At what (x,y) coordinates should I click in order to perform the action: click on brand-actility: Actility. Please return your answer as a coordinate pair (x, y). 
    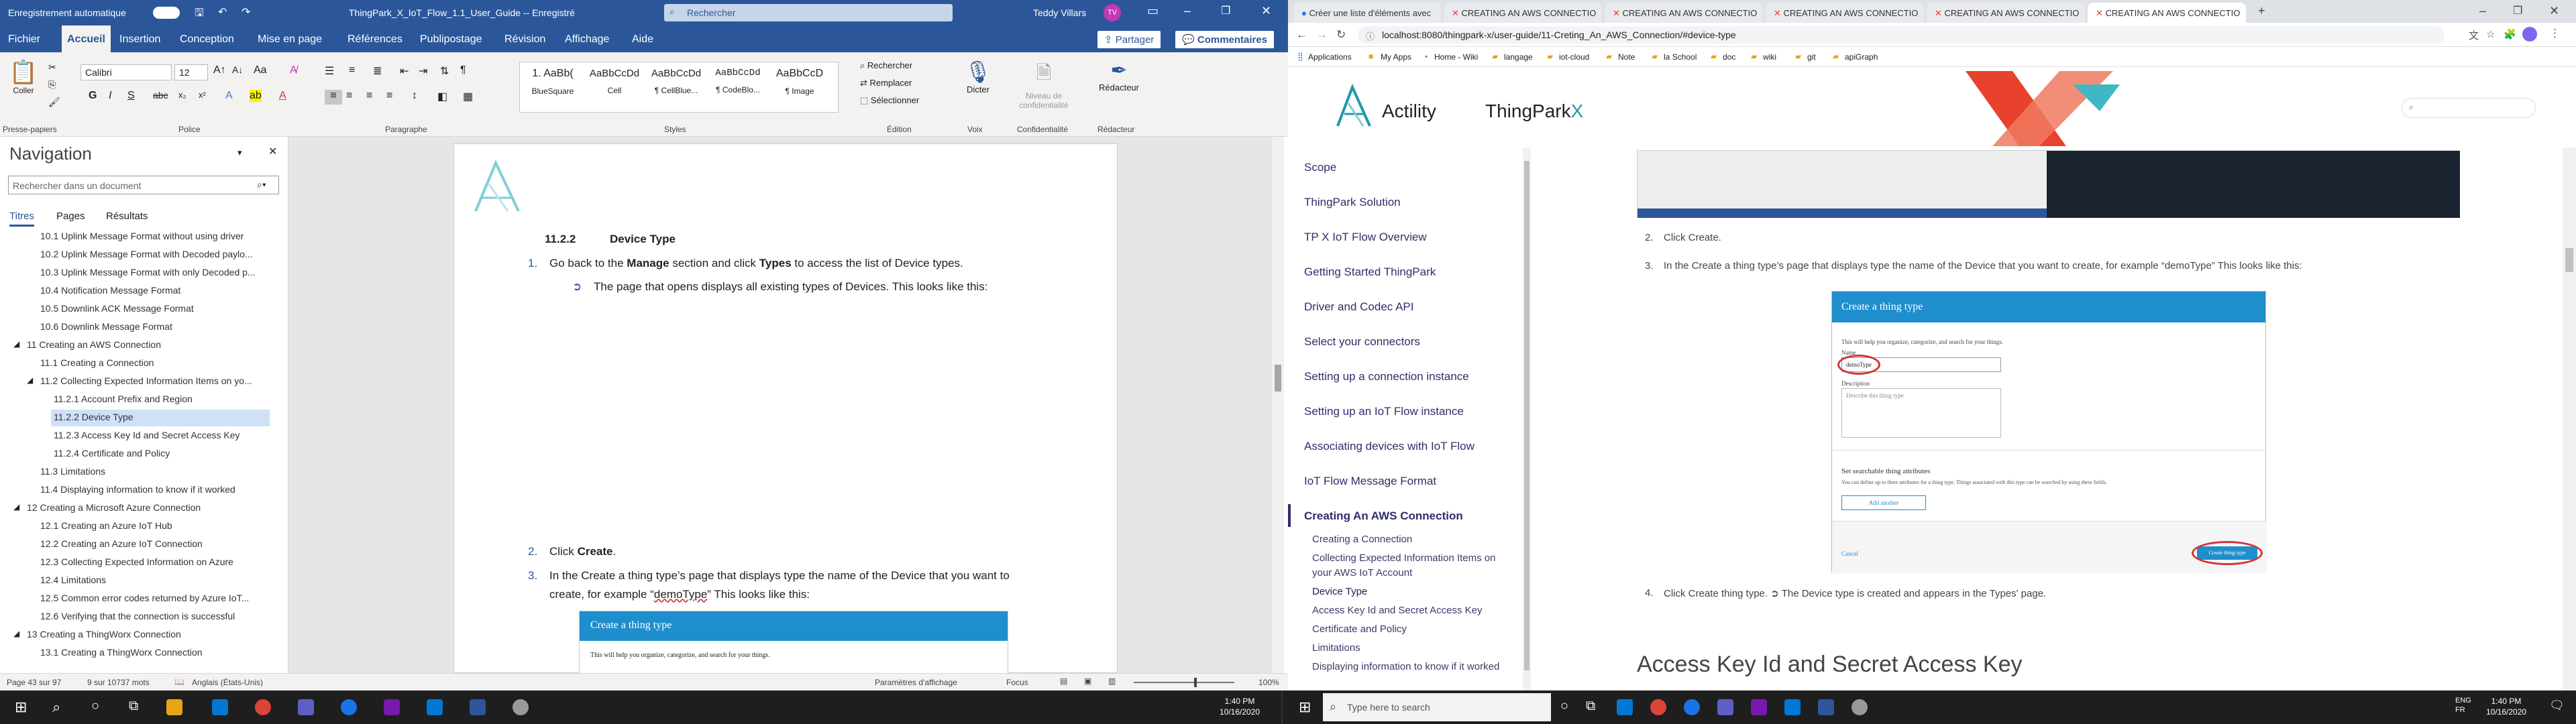
    Looking at the image, I should click on (1409, 112).